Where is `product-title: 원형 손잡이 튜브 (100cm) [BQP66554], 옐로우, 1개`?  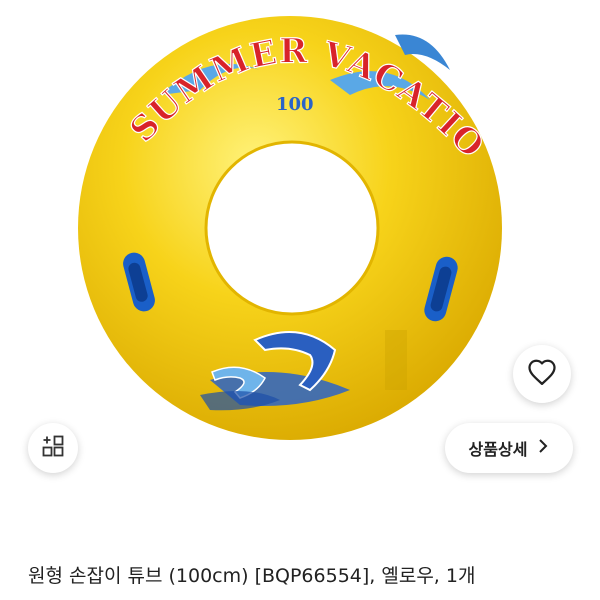 product-title: 원형 손잡이 튜브 (100cm) [BQP66554], 옐로우, 1개 is located at coordinates (252, 576).